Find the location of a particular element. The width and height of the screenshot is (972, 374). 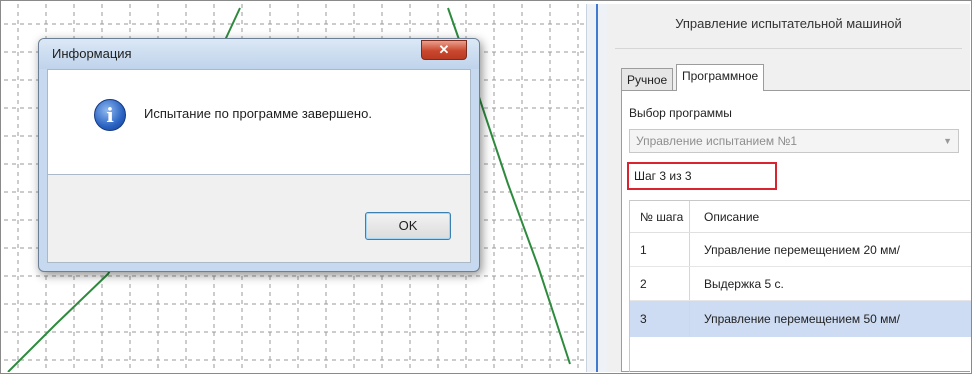

chevron-down-icon: ▼ is located at coordinates (947, 141).